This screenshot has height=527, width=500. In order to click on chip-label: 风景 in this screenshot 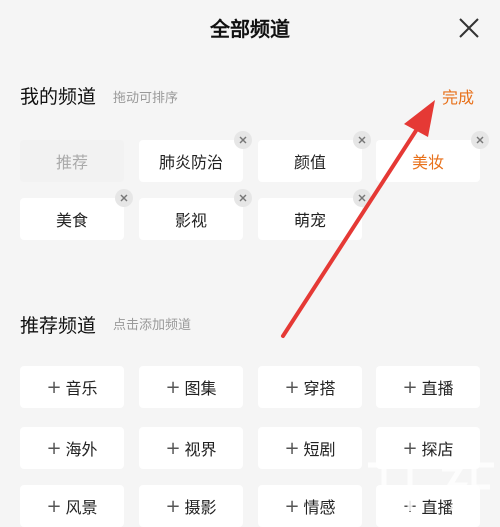, I will do `click(81, 507)`.